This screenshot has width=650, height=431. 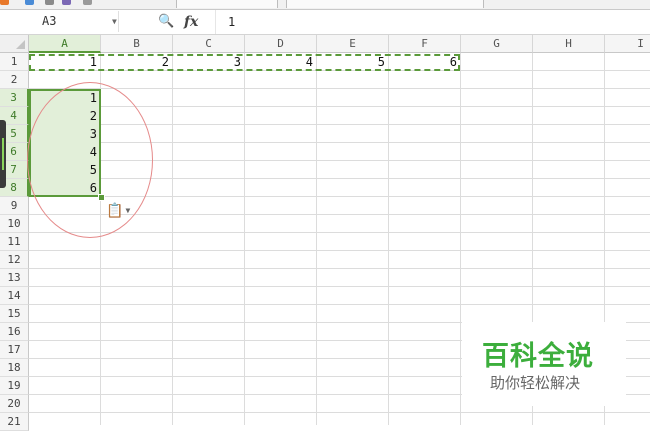 What do you see at coordinates (14, 80) in the screenshot?
I see `row-header-2: 2` at bounding box center [14, 80].